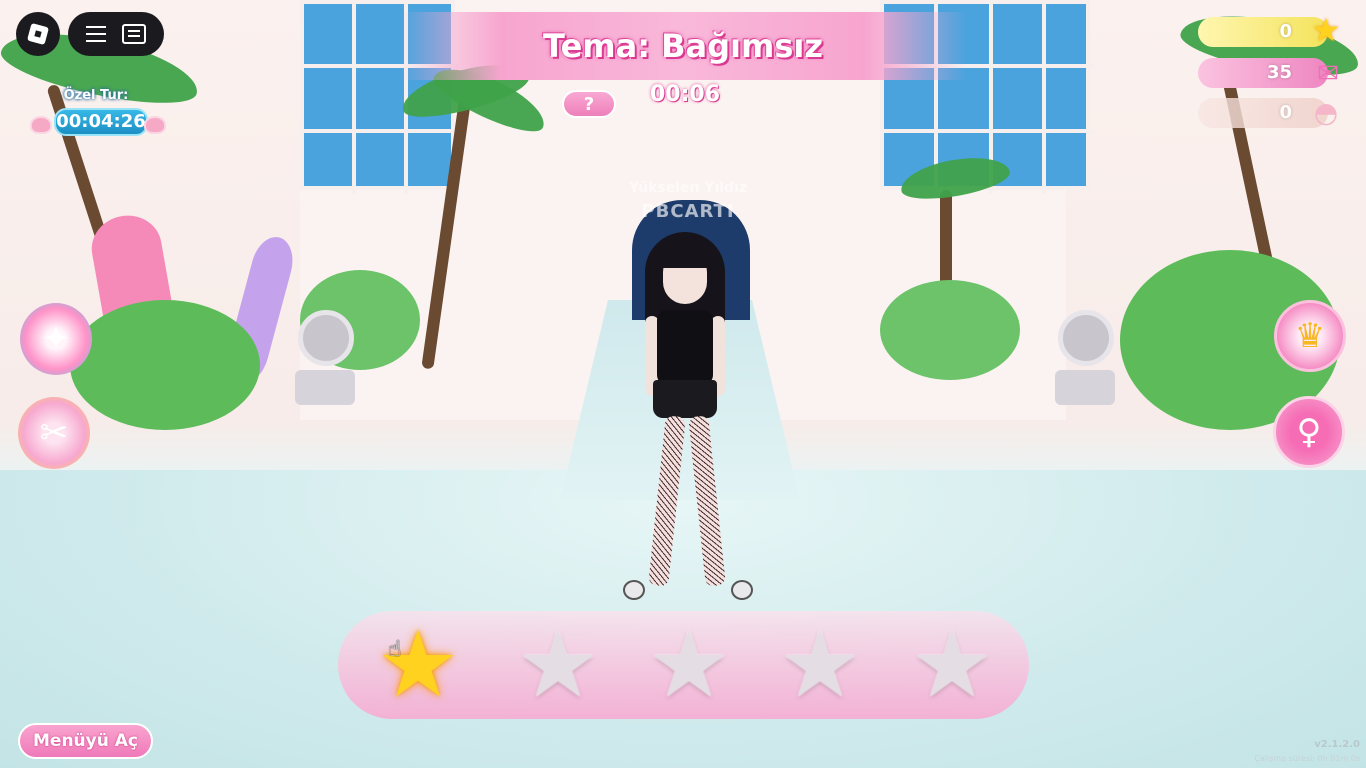  I want to click on shell-icon: ◓, so click(1326, 112).